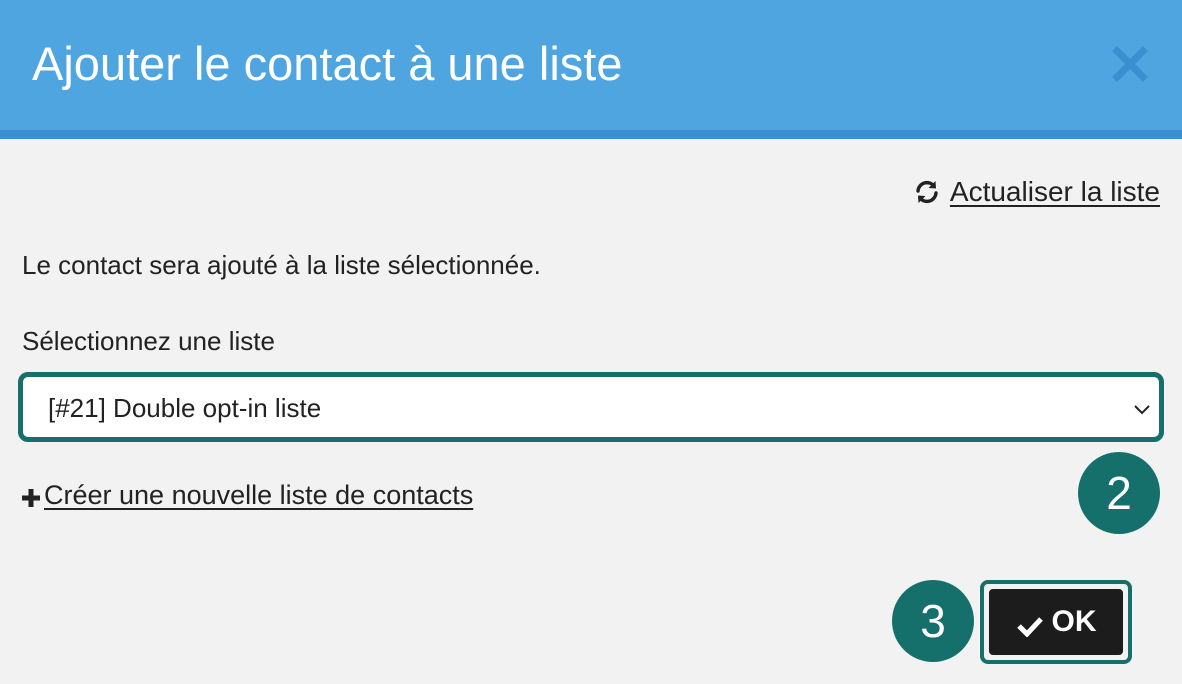 The height and width of the screenshot is (684, 1182). I want to click on dialog-title: Ajouter le contact à une liste, so click(327, 63).